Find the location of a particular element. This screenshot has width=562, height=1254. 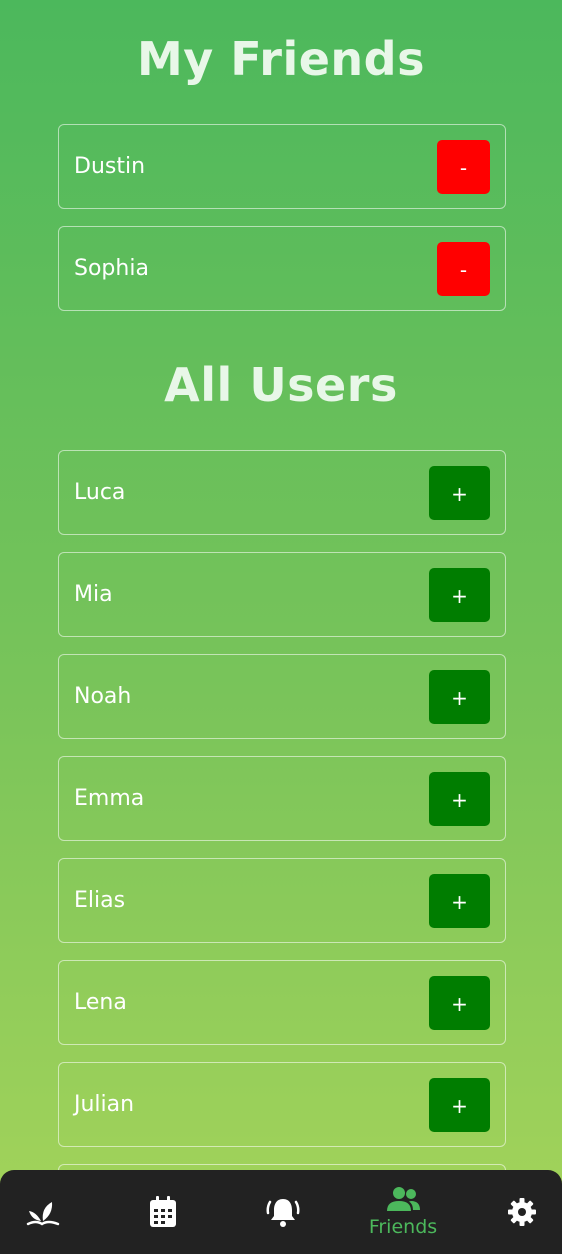

user-name: Julian is located at coordinates (104, 1104).